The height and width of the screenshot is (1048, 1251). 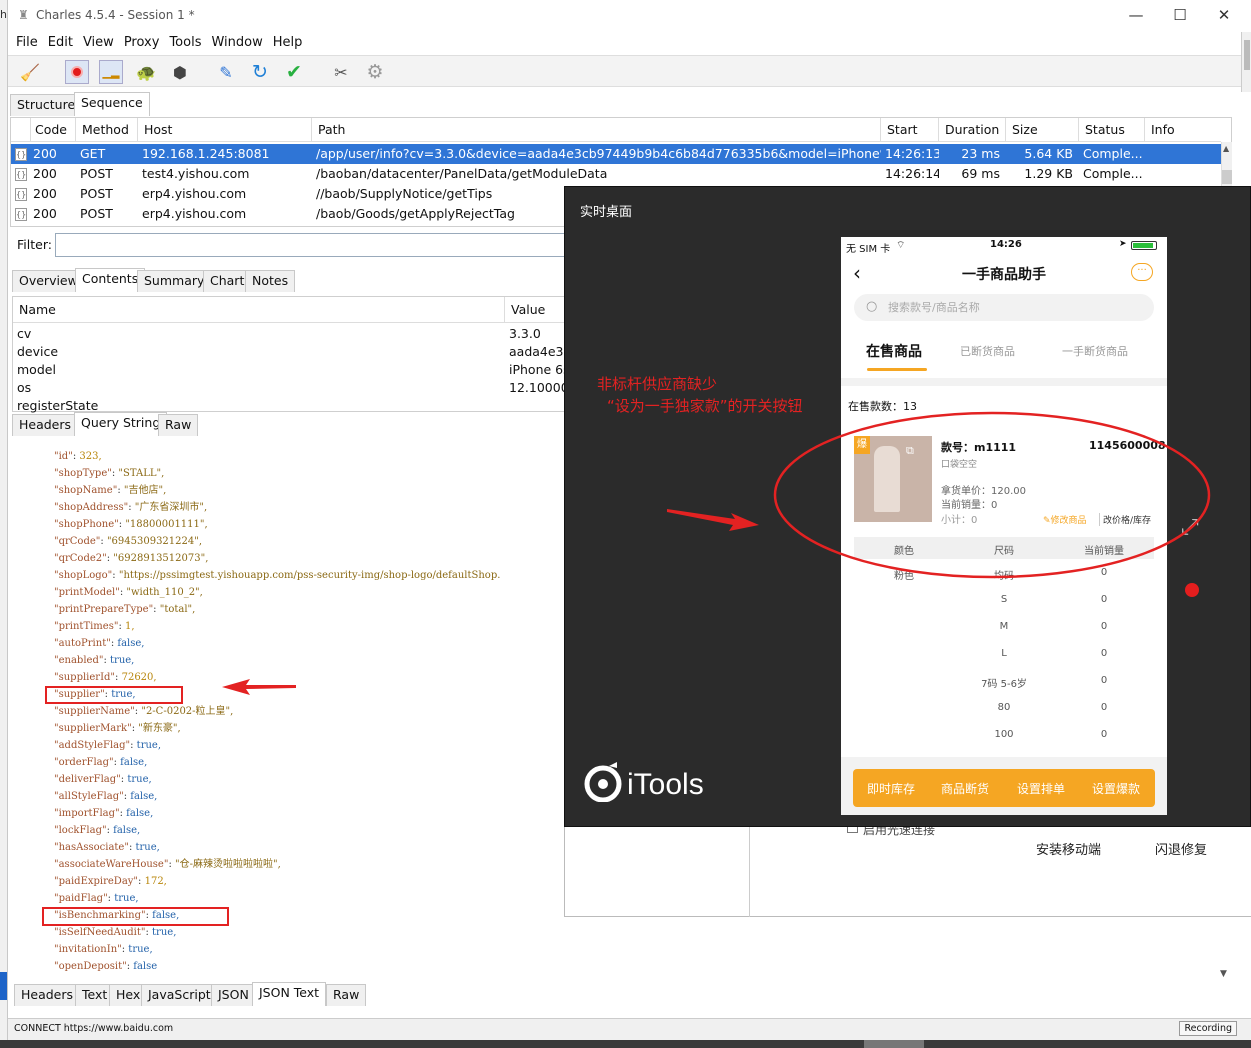 I want to click on tab-response-raw: Raw, so click(x=346, y=995).